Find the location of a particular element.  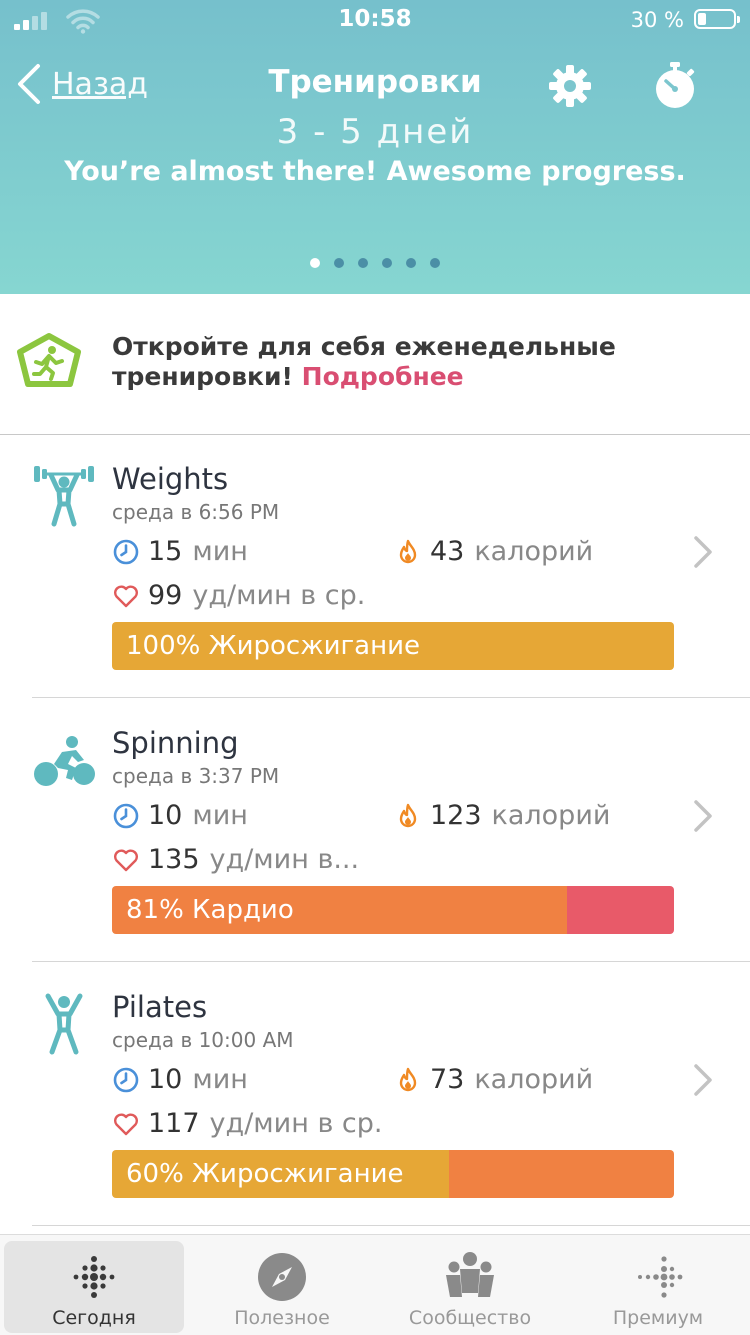

calories-stat: 123 калорий is located at coordinates (502, 815).